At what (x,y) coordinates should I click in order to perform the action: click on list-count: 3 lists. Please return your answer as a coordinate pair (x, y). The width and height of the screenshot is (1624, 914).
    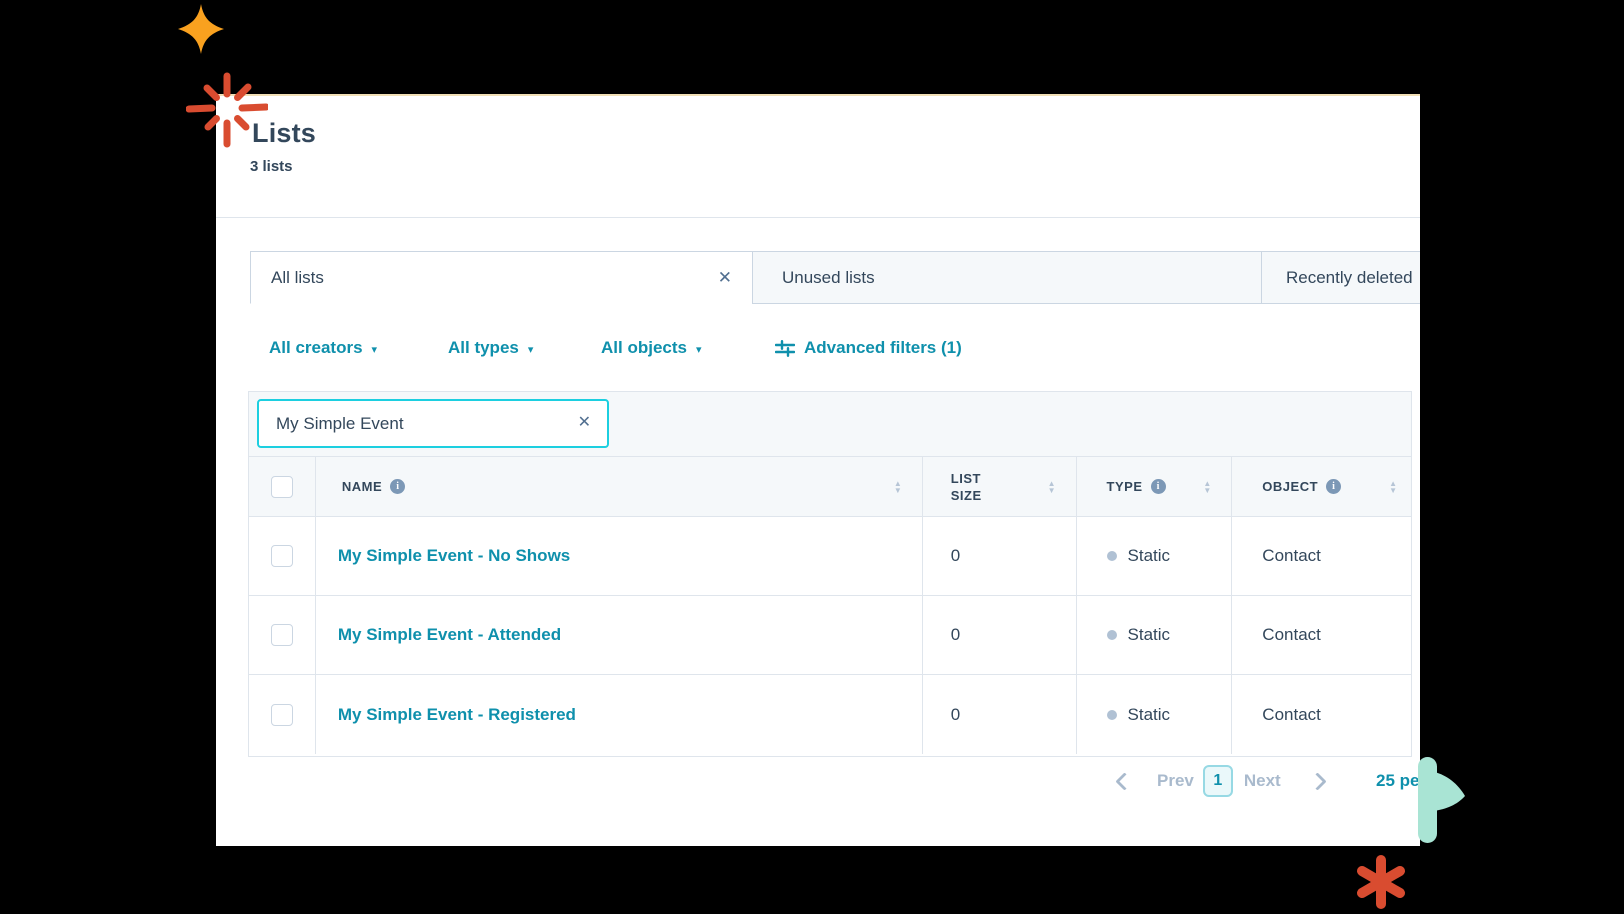
    Looking at the image, I should click on (271, 166).